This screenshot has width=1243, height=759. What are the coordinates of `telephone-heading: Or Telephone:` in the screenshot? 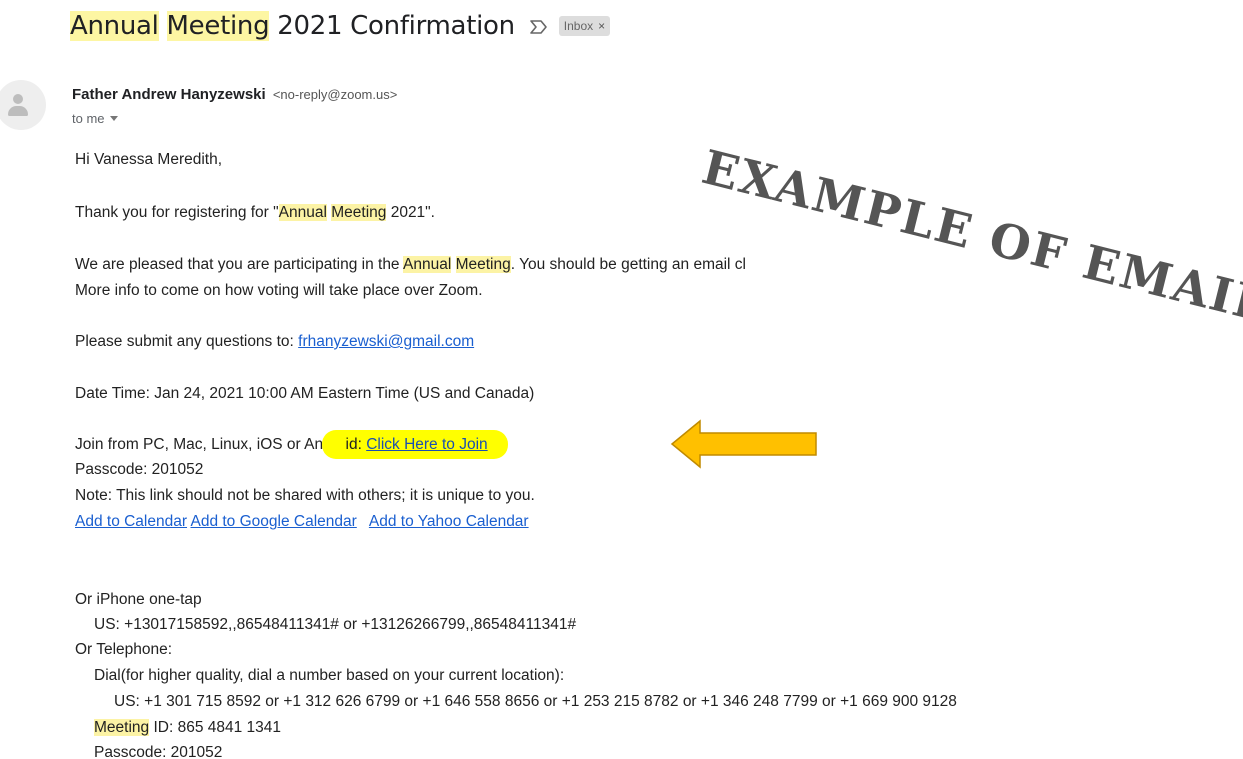 It's located at (124, 649).